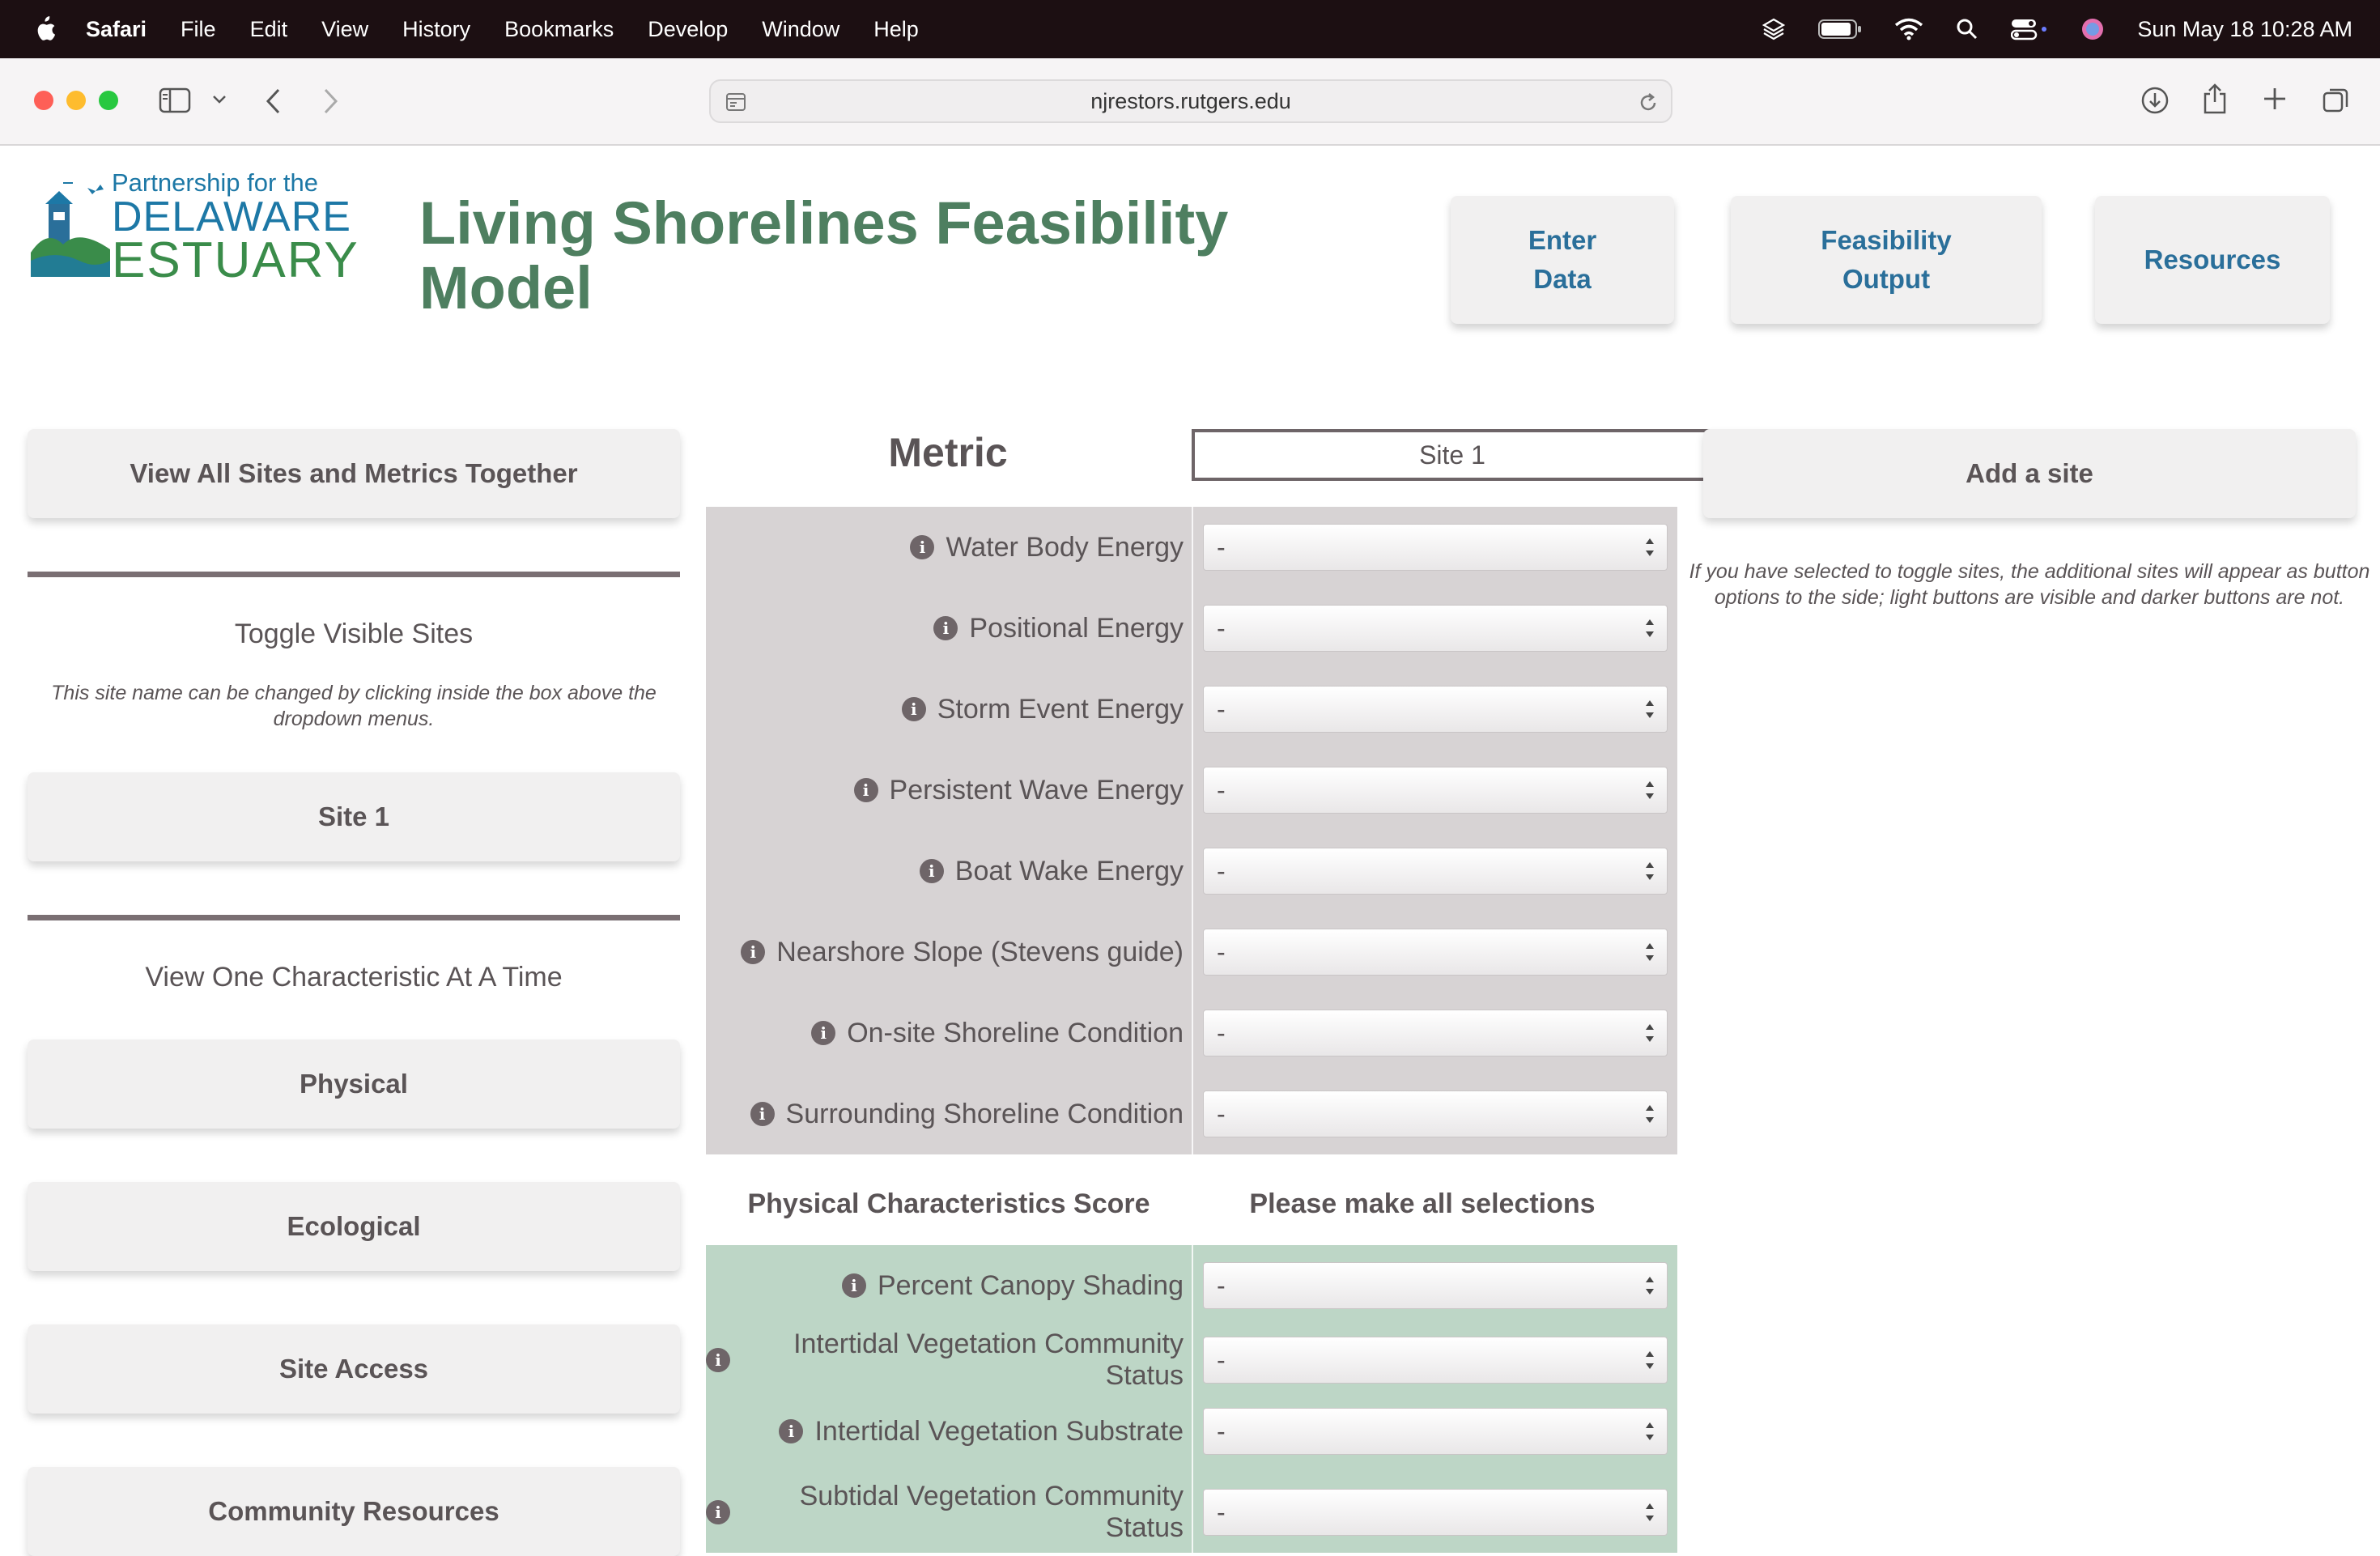 This screenshot has height=1556, width=2380. What do you see at coordinates (354, 1511) in the screenshot?
I see `community-resources-button: Community Resources` at bounding box center [354, 1511].